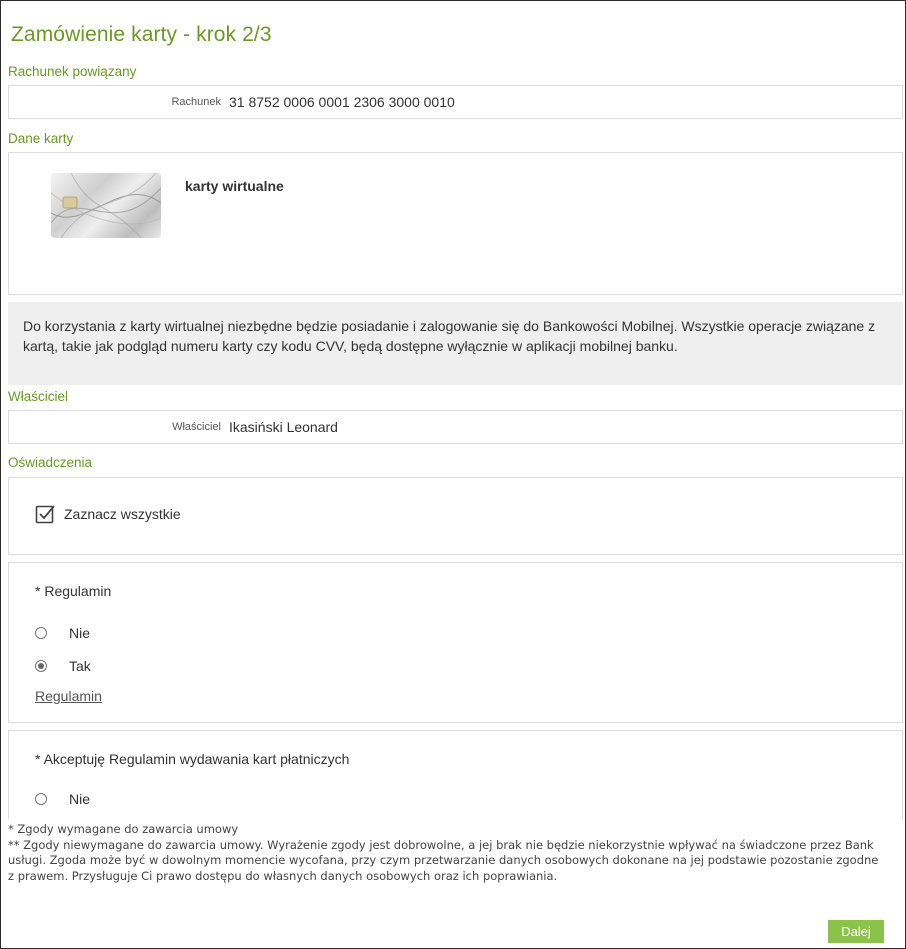 This screenshot has width=906, height=949. Describe the element at coordinates (455, 516) in the screenshot. I see `select-all-box: Zaznacz wszystkie` at that location.